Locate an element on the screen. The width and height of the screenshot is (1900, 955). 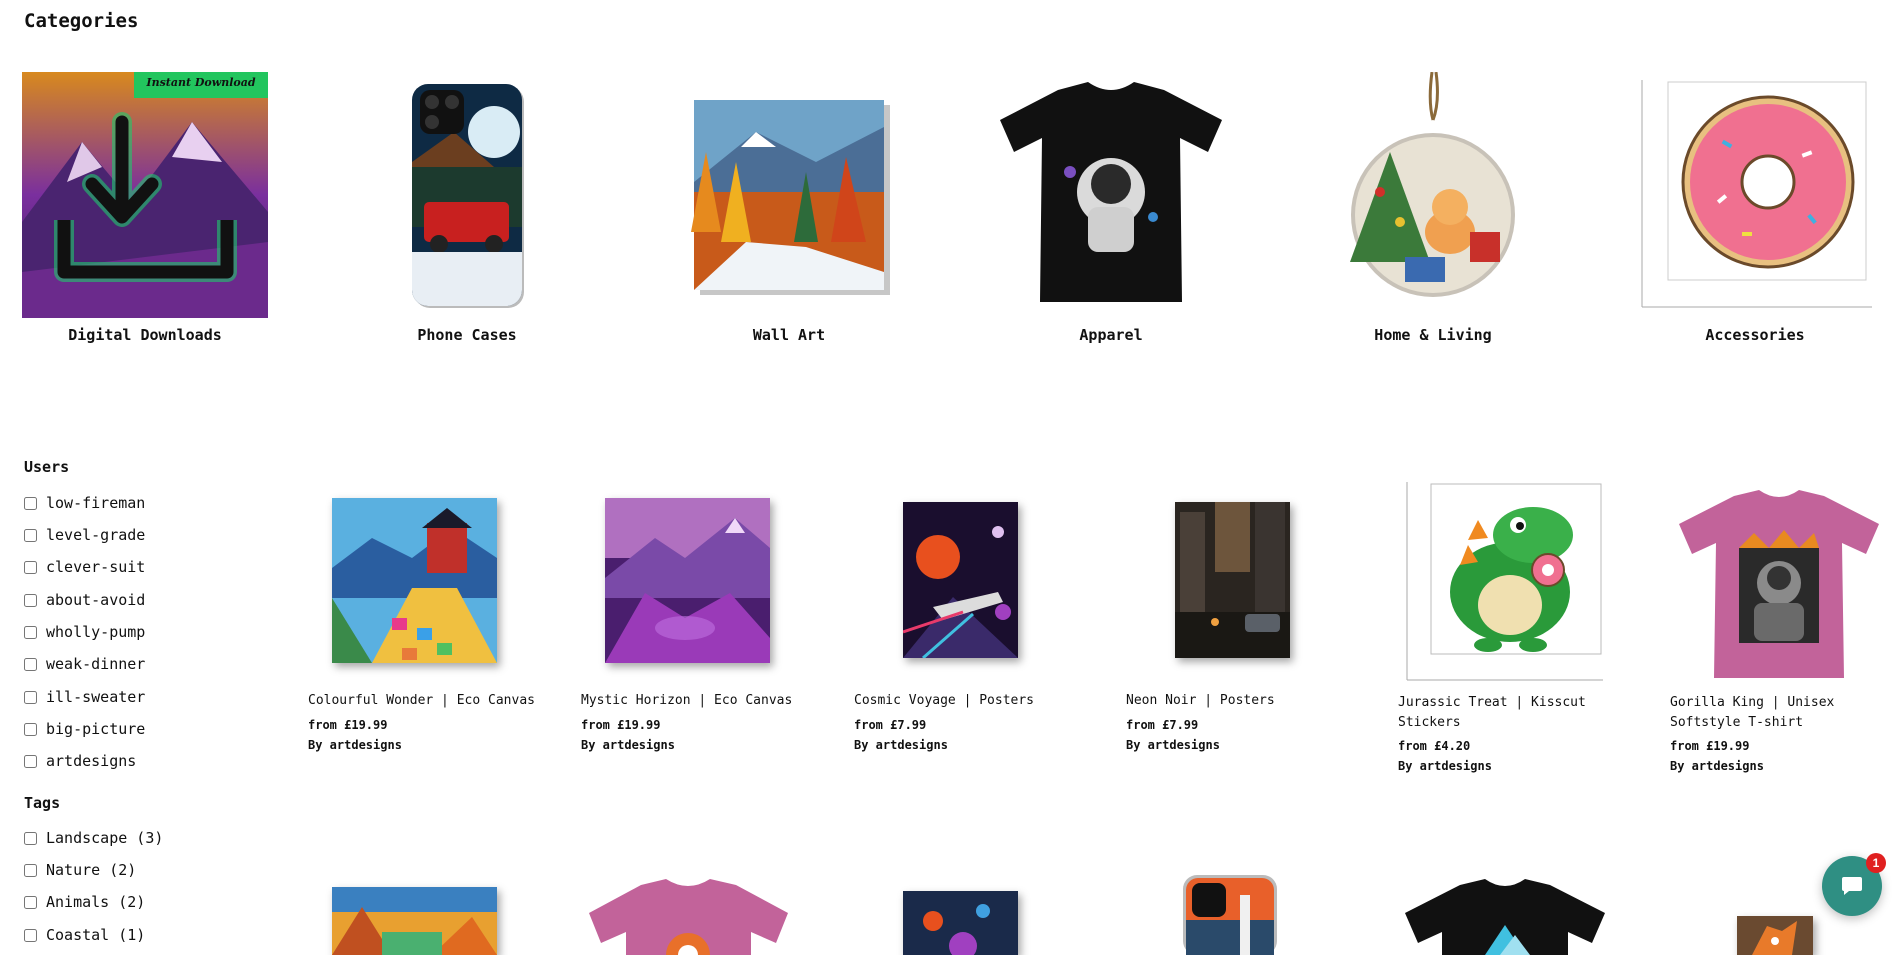
user-filter: wholly-pump is located at coordinates (84, 632).